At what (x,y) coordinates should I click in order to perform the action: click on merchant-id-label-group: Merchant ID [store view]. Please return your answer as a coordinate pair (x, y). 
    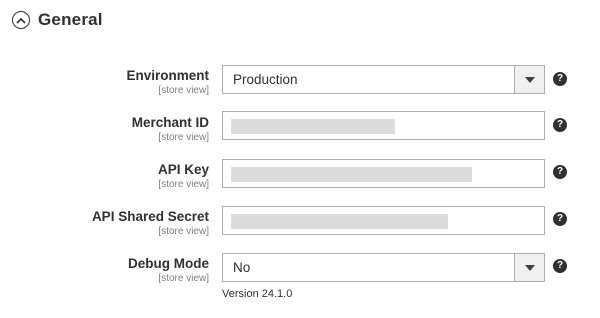
    Looking at the image, I should click on (170, 129).